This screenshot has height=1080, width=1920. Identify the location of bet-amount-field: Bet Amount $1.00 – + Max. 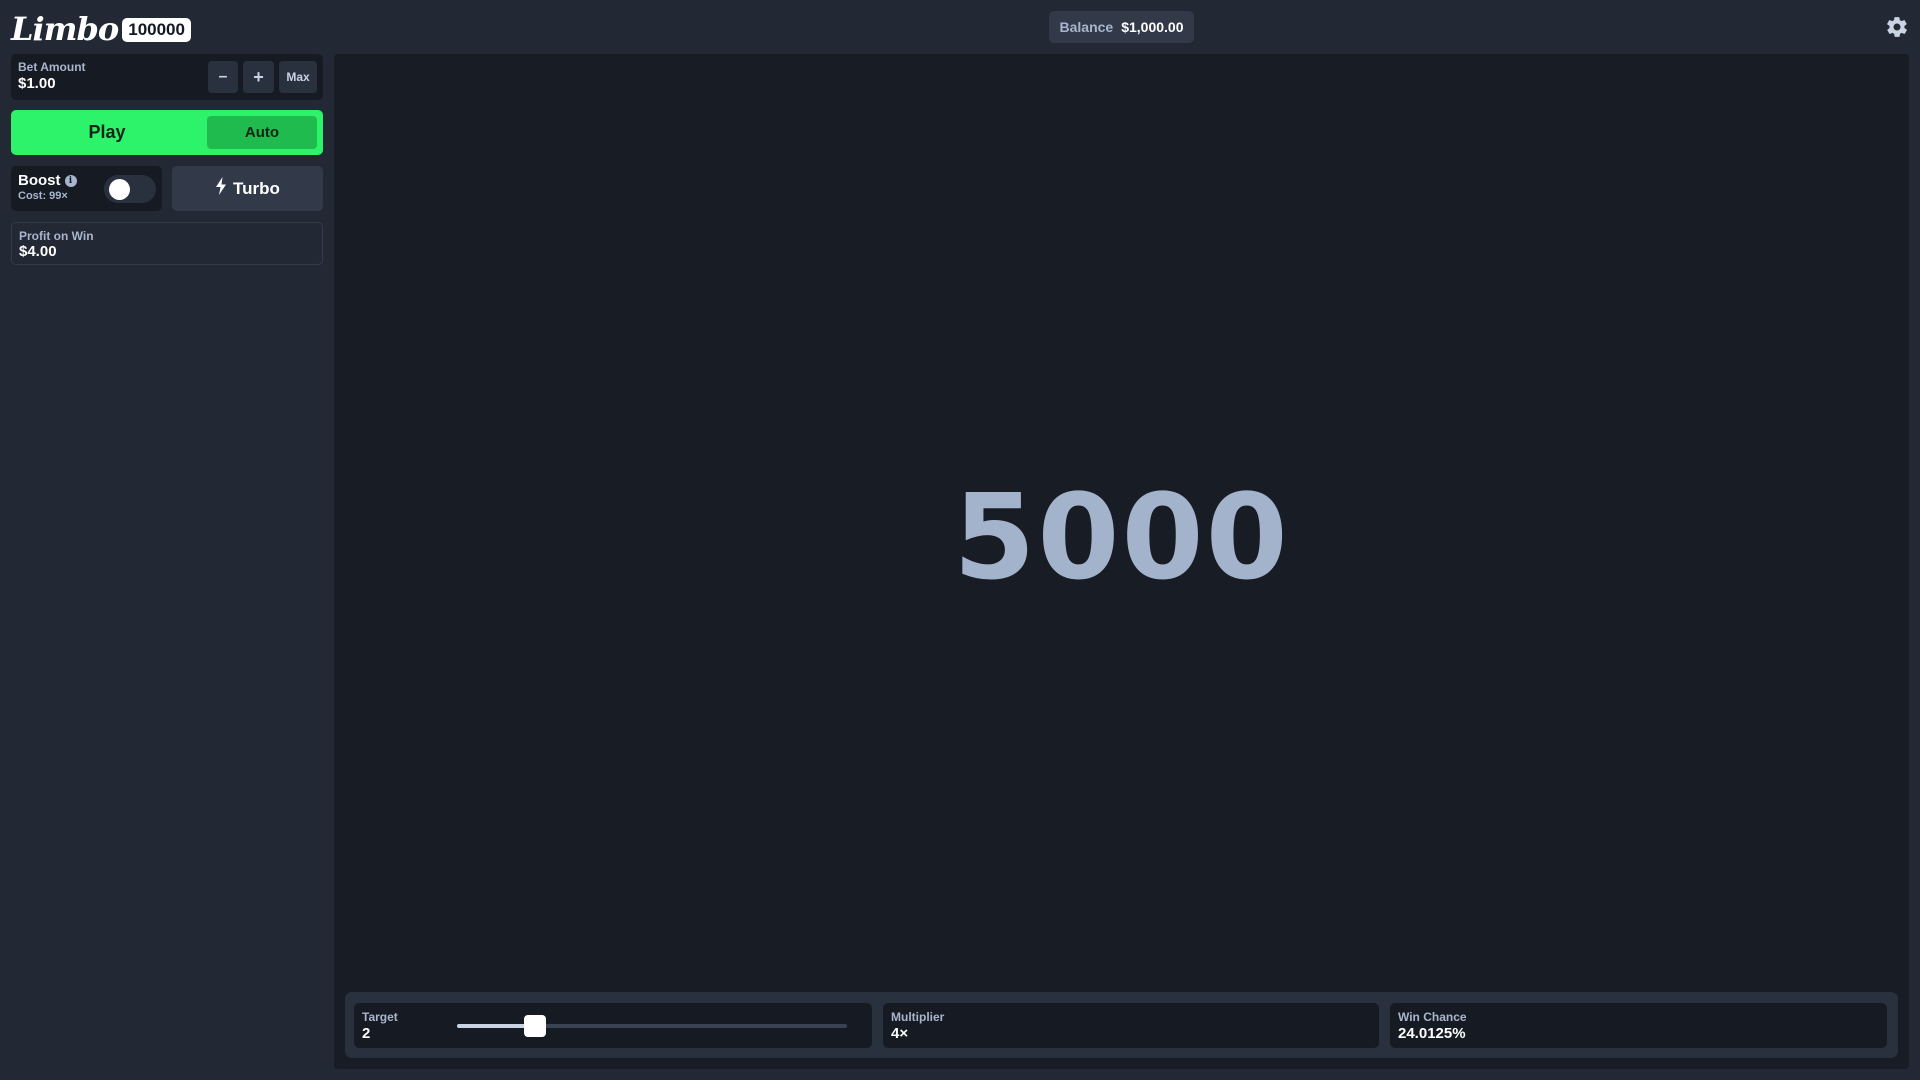
(167, 77).